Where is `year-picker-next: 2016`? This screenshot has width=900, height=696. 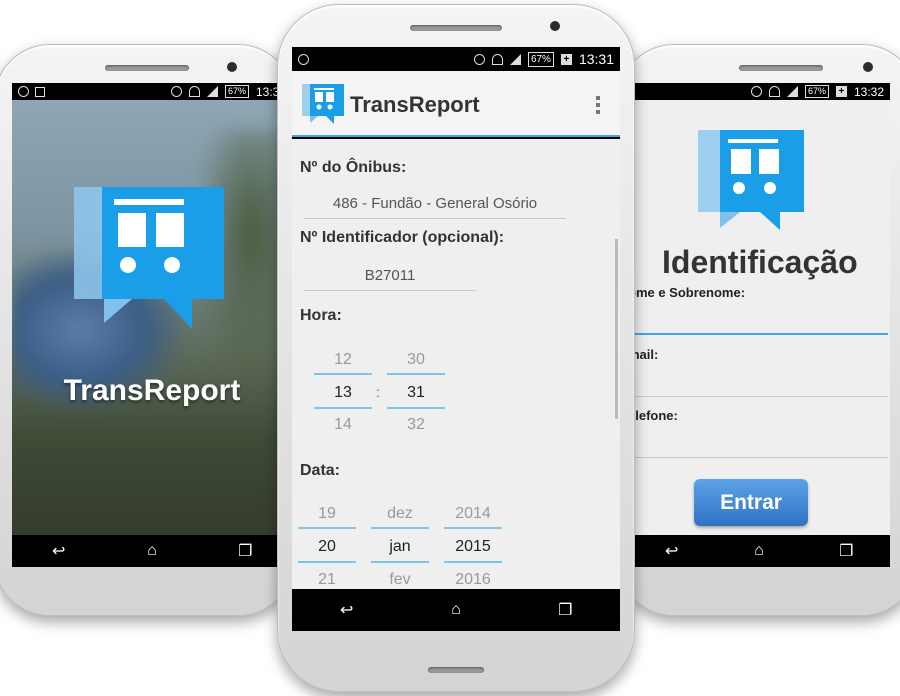 year-picker-next: 2016 is located at coordinates (473, 580).